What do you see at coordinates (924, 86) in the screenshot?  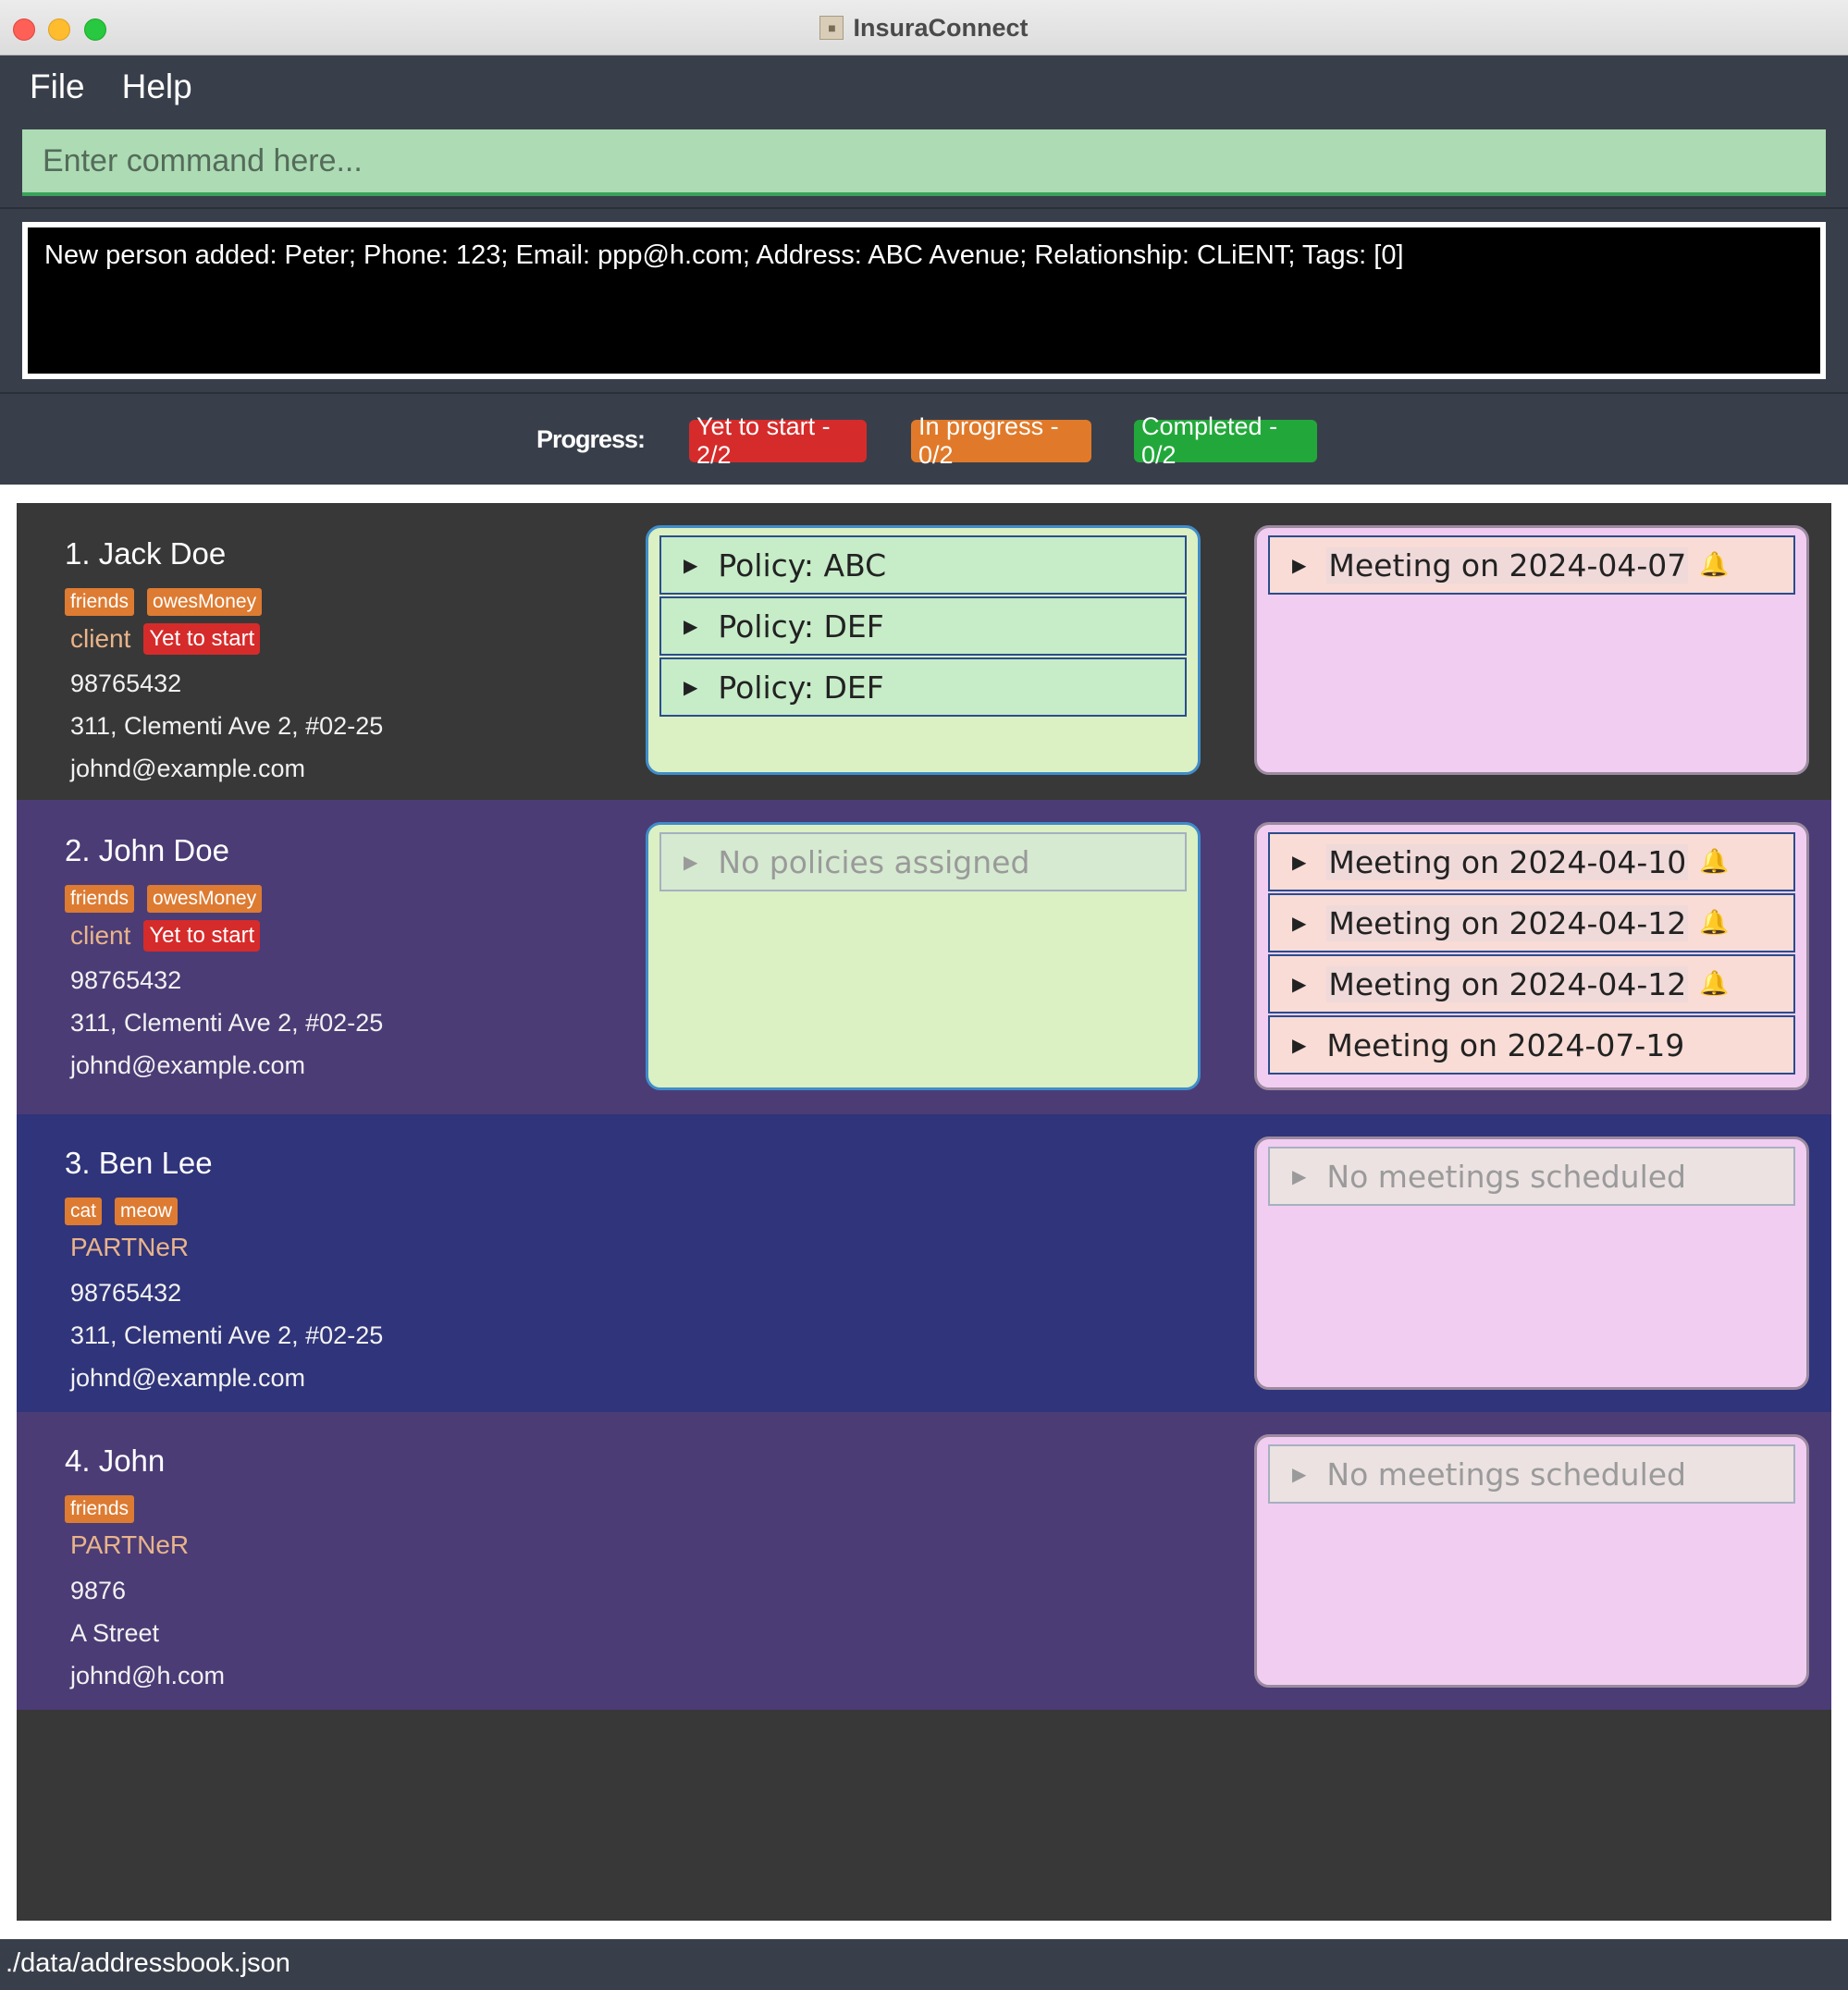 I see `menu-bar: File Help` at bounding box center [924, 86].